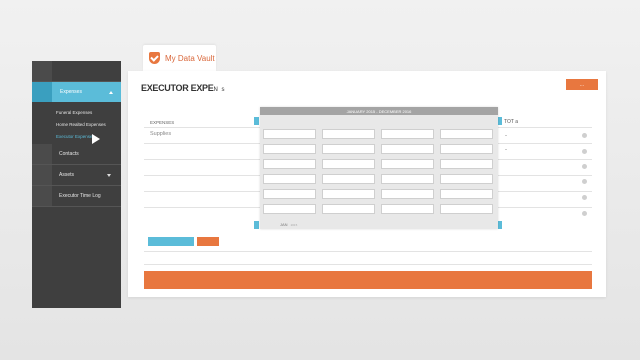 Image resolution: width=640 pixels, height=360 pixels. I want to click on sidebar-item-label: Expenses, so click(71, 92).